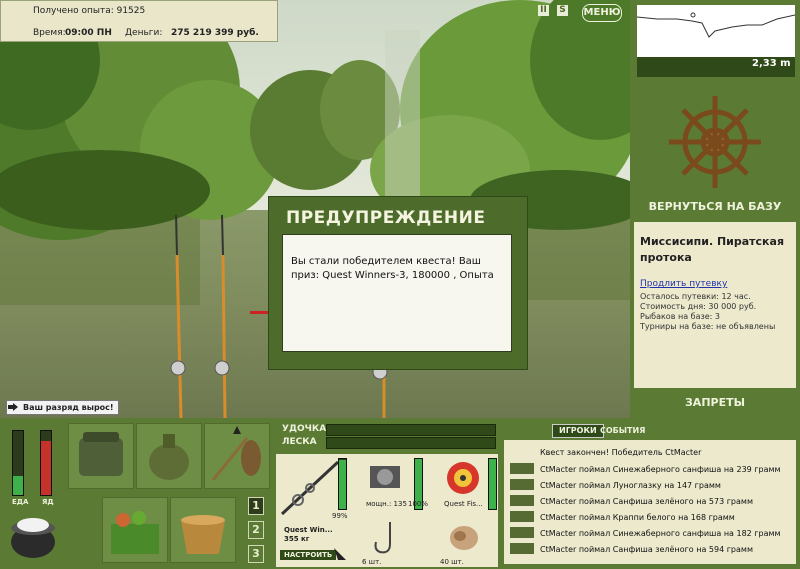 The image size is (800, 569). Describe the element at coordinates (88, 33) in the screenshot. I see `time-value: 09:00 ПН` at that location.